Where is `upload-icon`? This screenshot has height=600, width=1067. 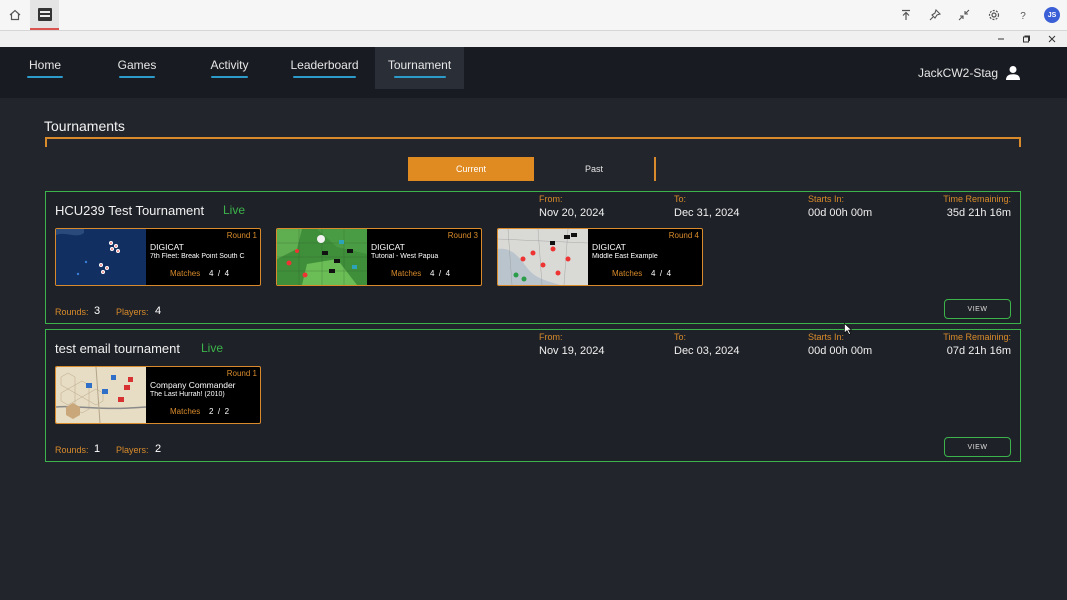
upload-icon is located at coordinates (906, 15).